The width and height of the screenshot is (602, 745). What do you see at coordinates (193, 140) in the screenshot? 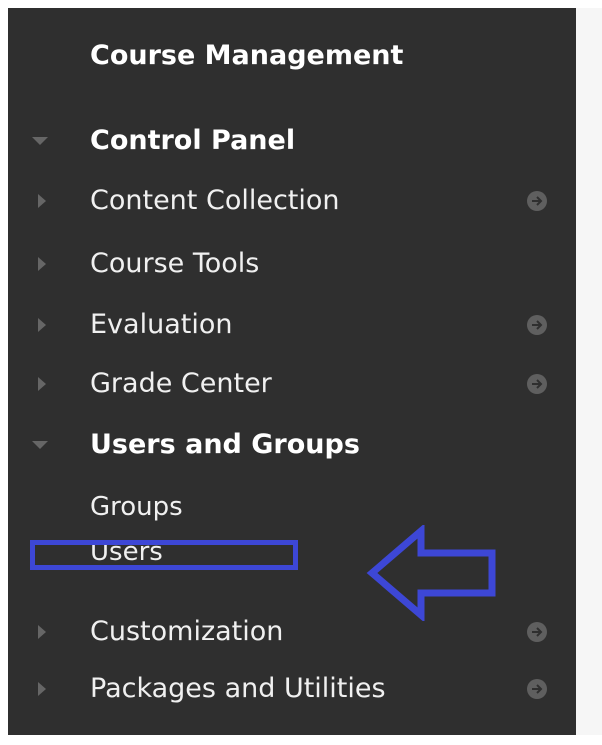
I see `menu-item-label: Control Panel` at bounding box center [193, 140].